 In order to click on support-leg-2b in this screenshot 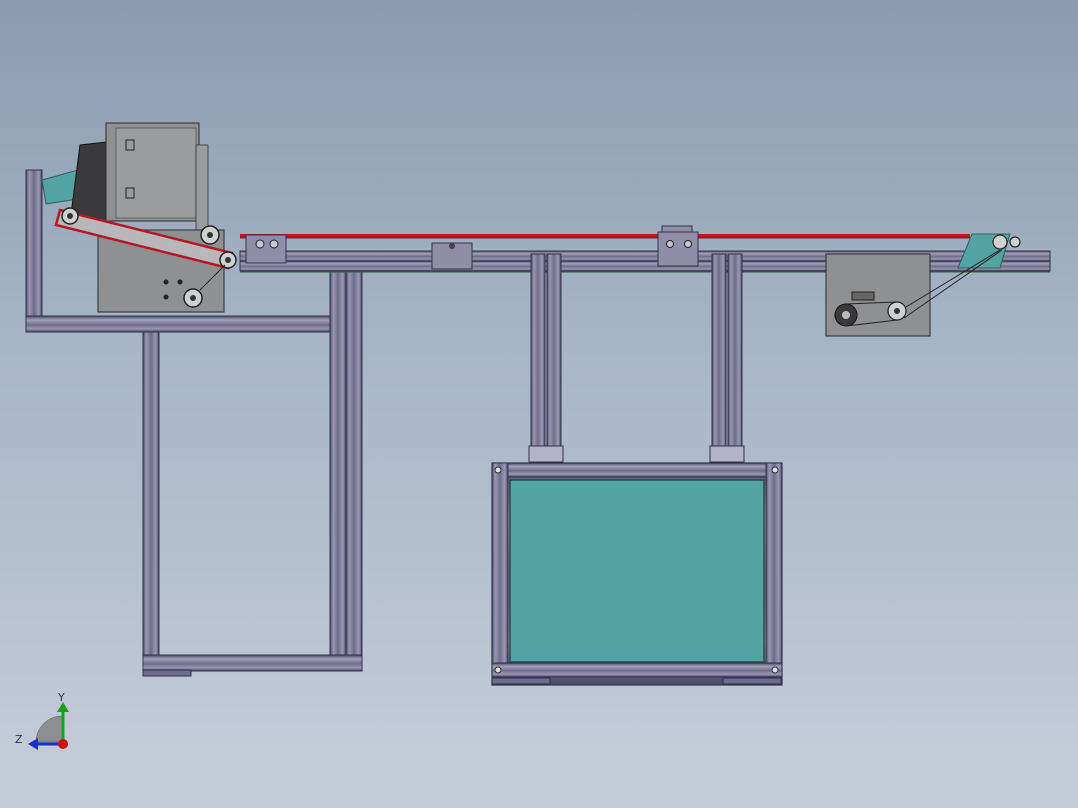, I will do `click(735, 352)`.